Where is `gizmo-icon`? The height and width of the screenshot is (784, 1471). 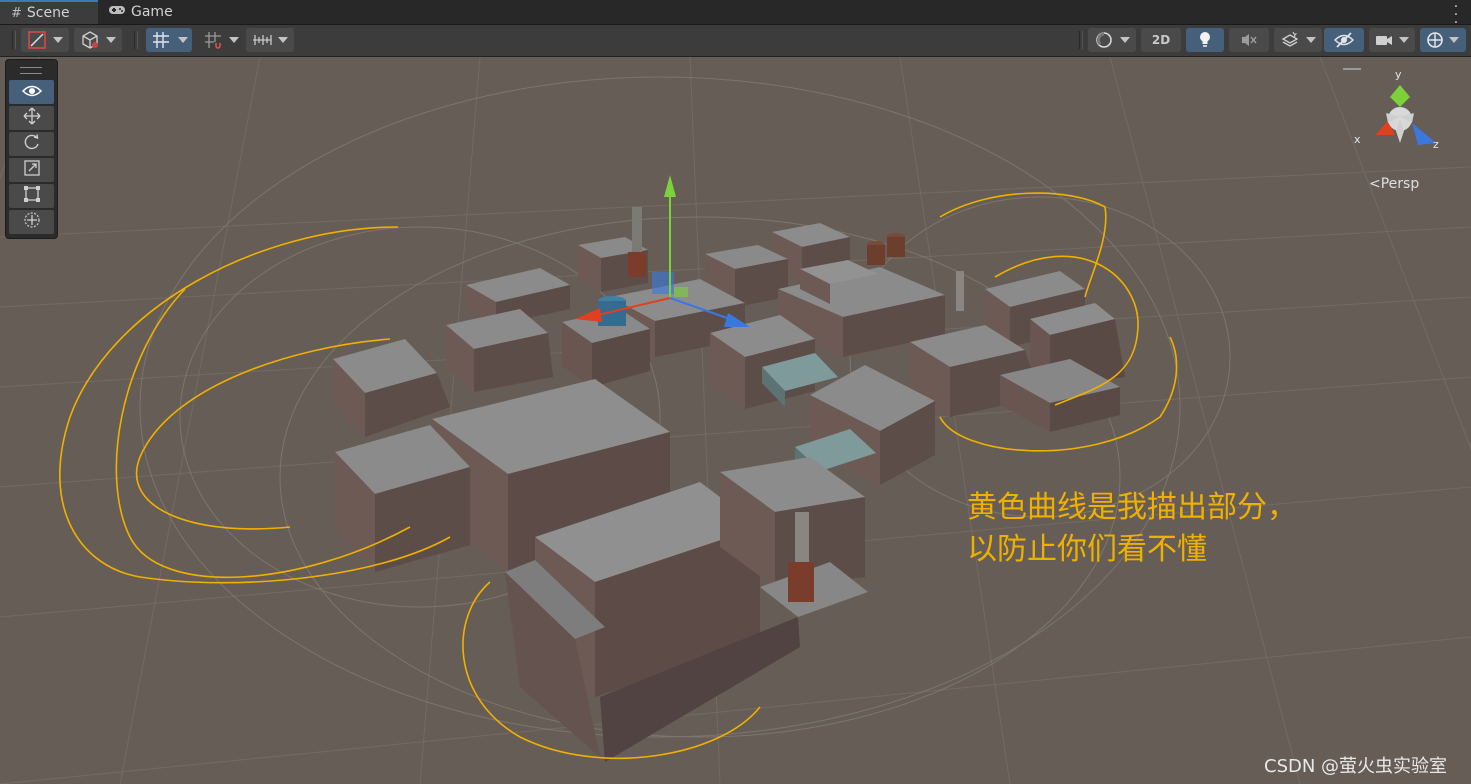
gizmo-icon is located at coordinates (1435, 40).